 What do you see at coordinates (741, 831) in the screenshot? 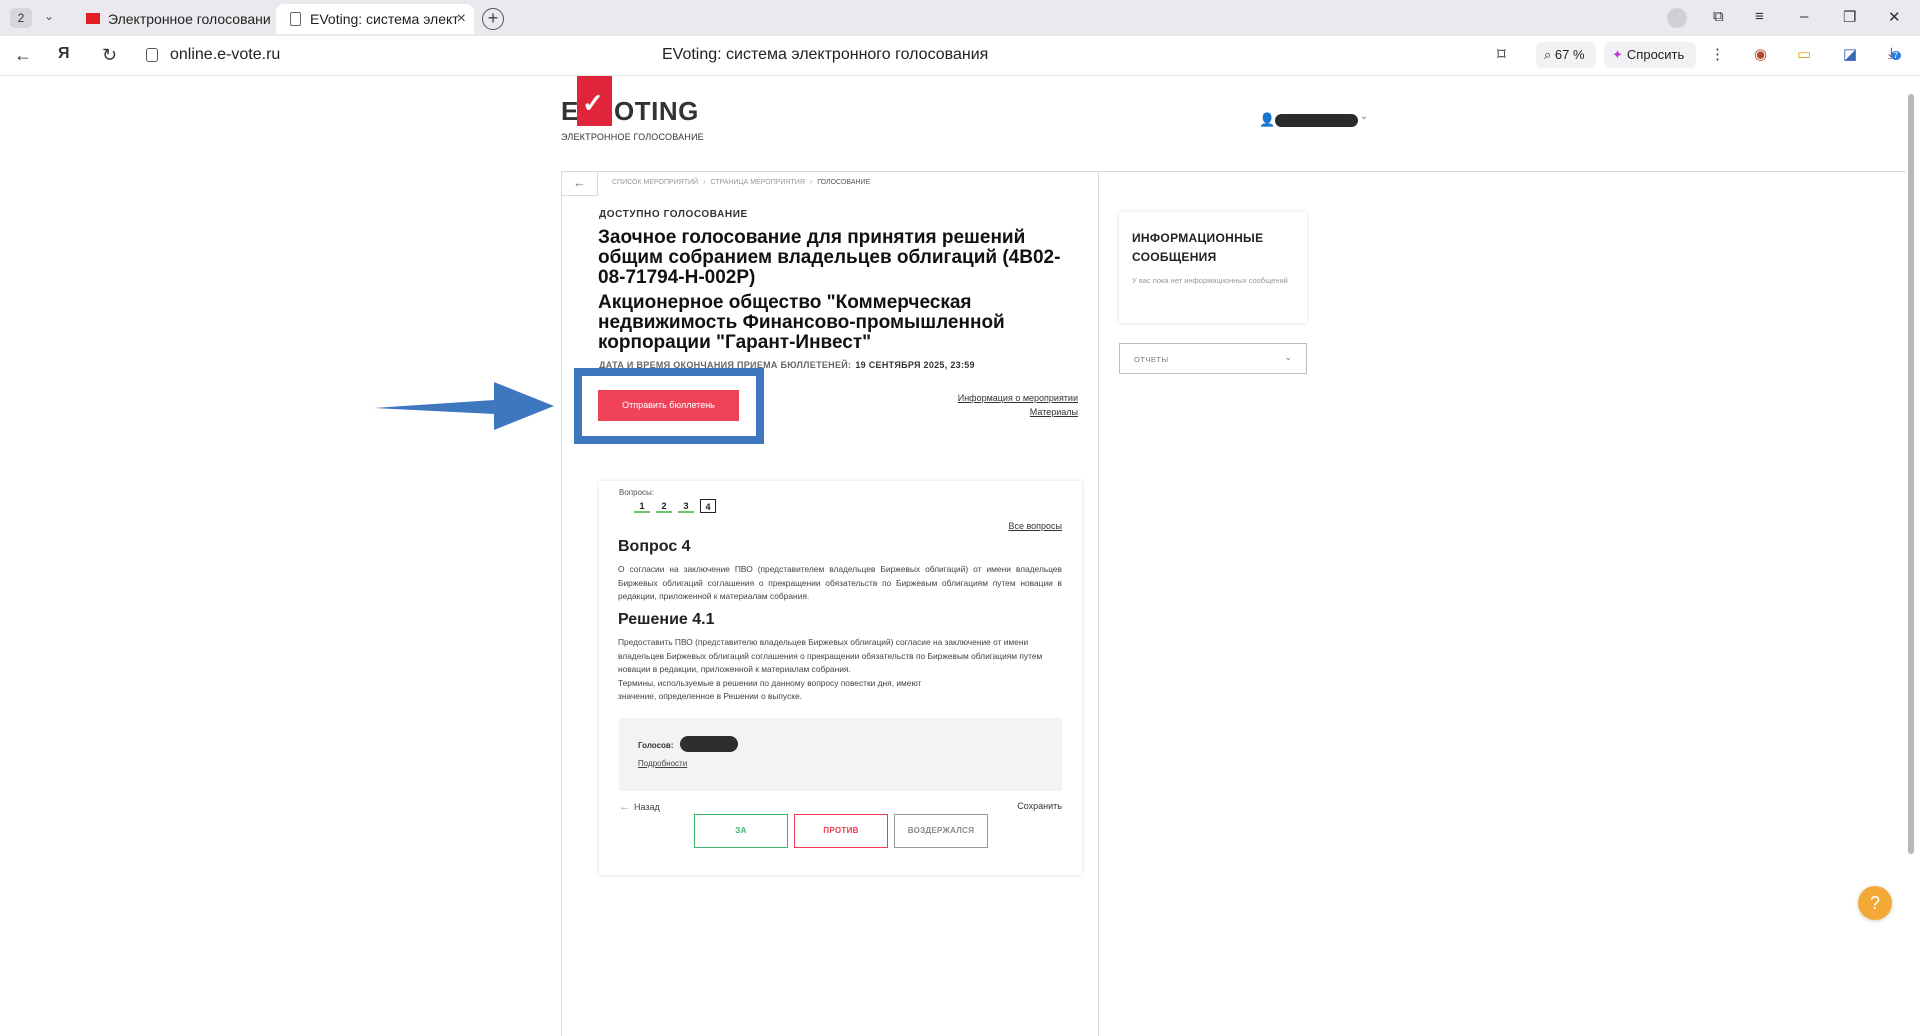
I see `vote-for-button: ЗА` at bounding box center [741, 831].